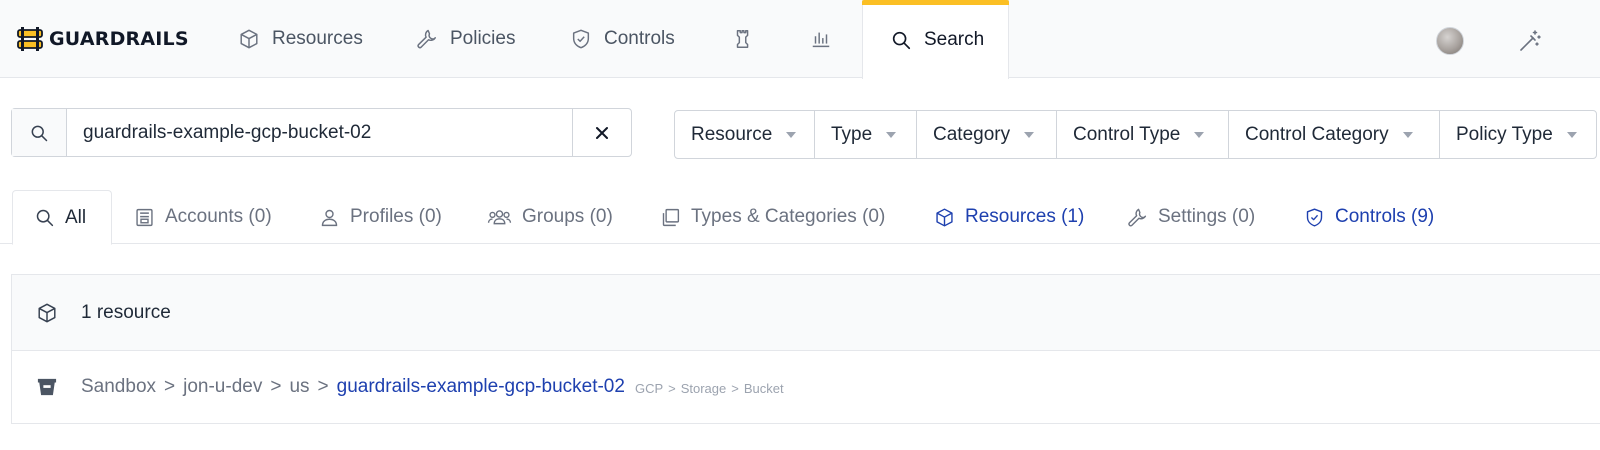 This screenshot has width=1600, height=450. Describe the element at coordinates (317, 38) in the screenshot. I see `nav-label: Resources` at that location.